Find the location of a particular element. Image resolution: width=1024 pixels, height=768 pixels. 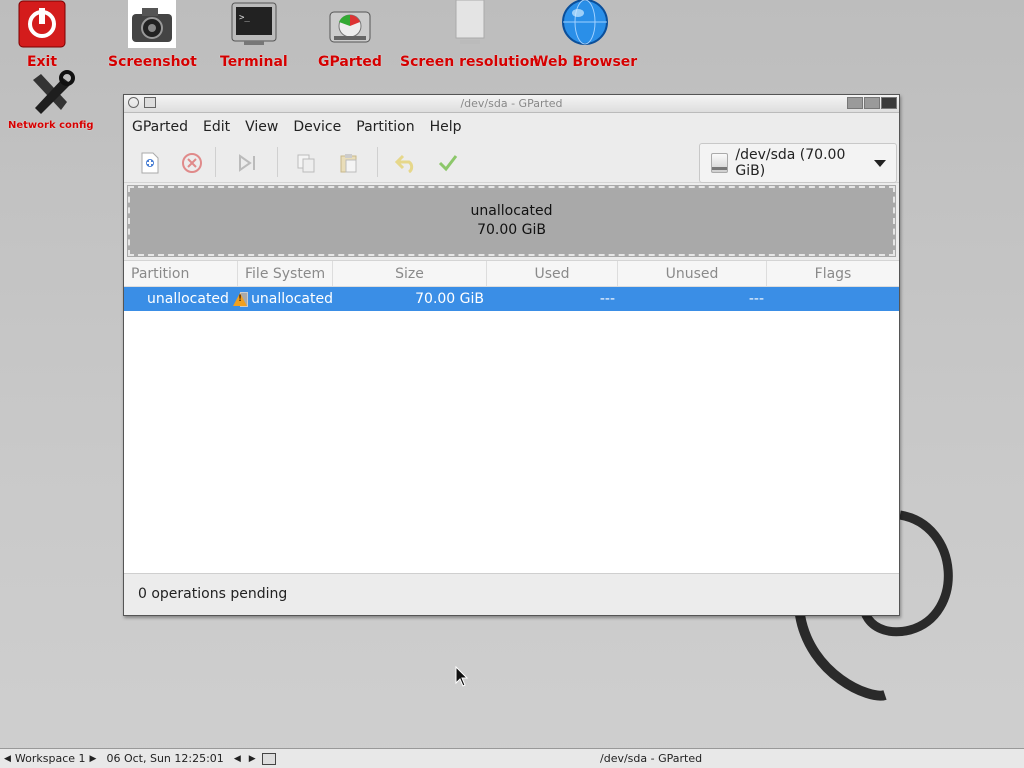

cell-unused: --- is located at coordinates (756, 299).